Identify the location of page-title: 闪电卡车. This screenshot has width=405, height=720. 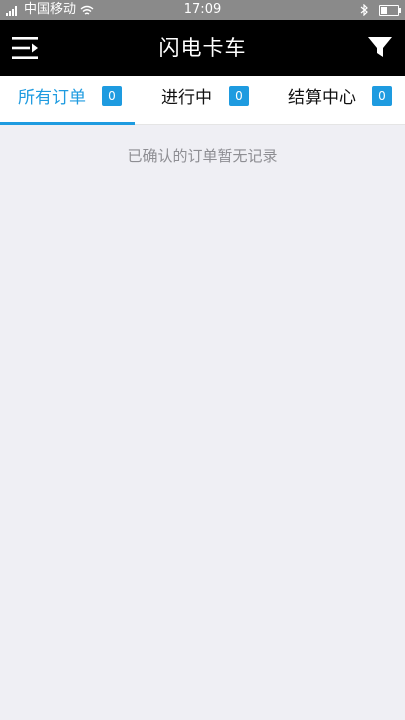
(202, 48).